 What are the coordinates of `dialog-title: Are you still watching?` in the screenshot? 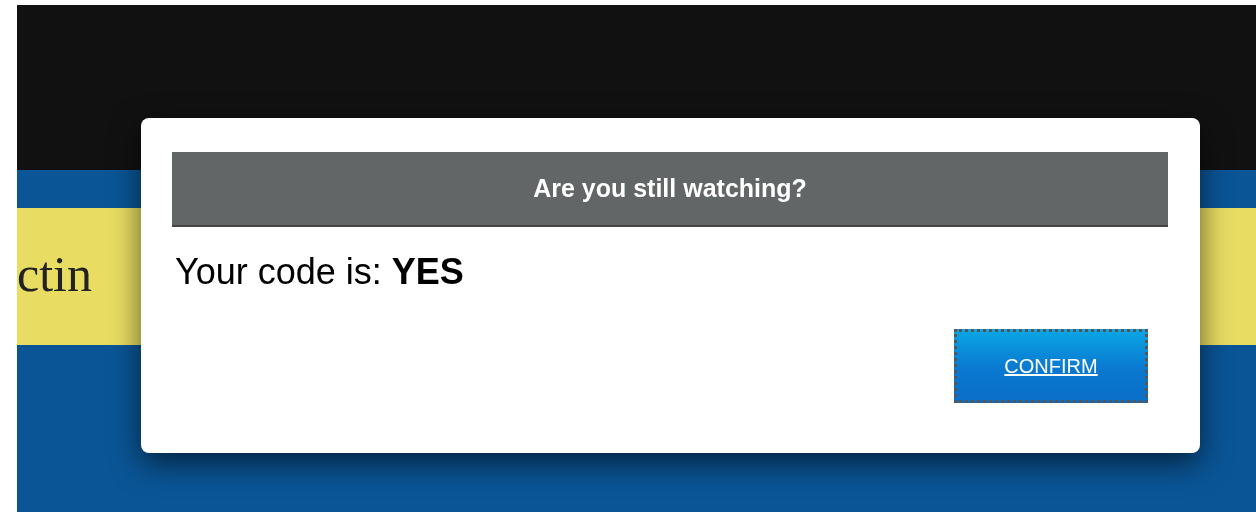 It's located at (670, 189).